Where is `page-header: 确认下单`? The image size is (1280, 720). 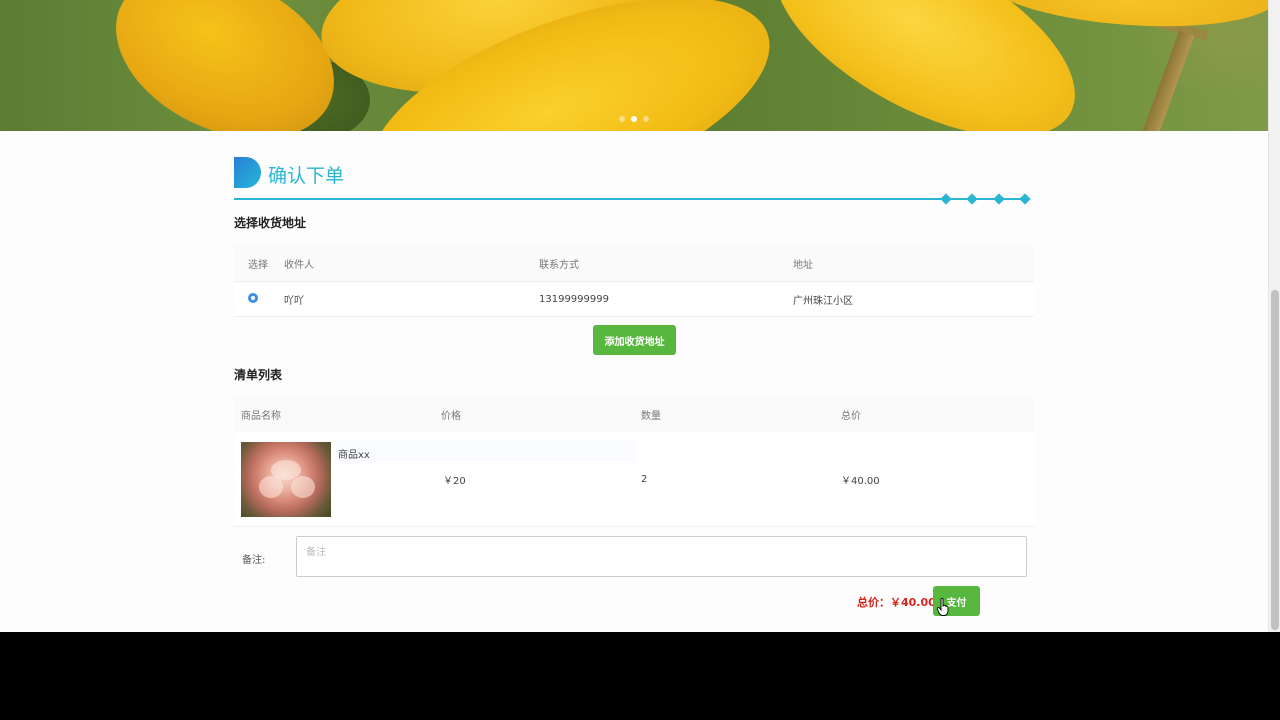 page-header: 确认下单 is located at coordinates (634, 182).